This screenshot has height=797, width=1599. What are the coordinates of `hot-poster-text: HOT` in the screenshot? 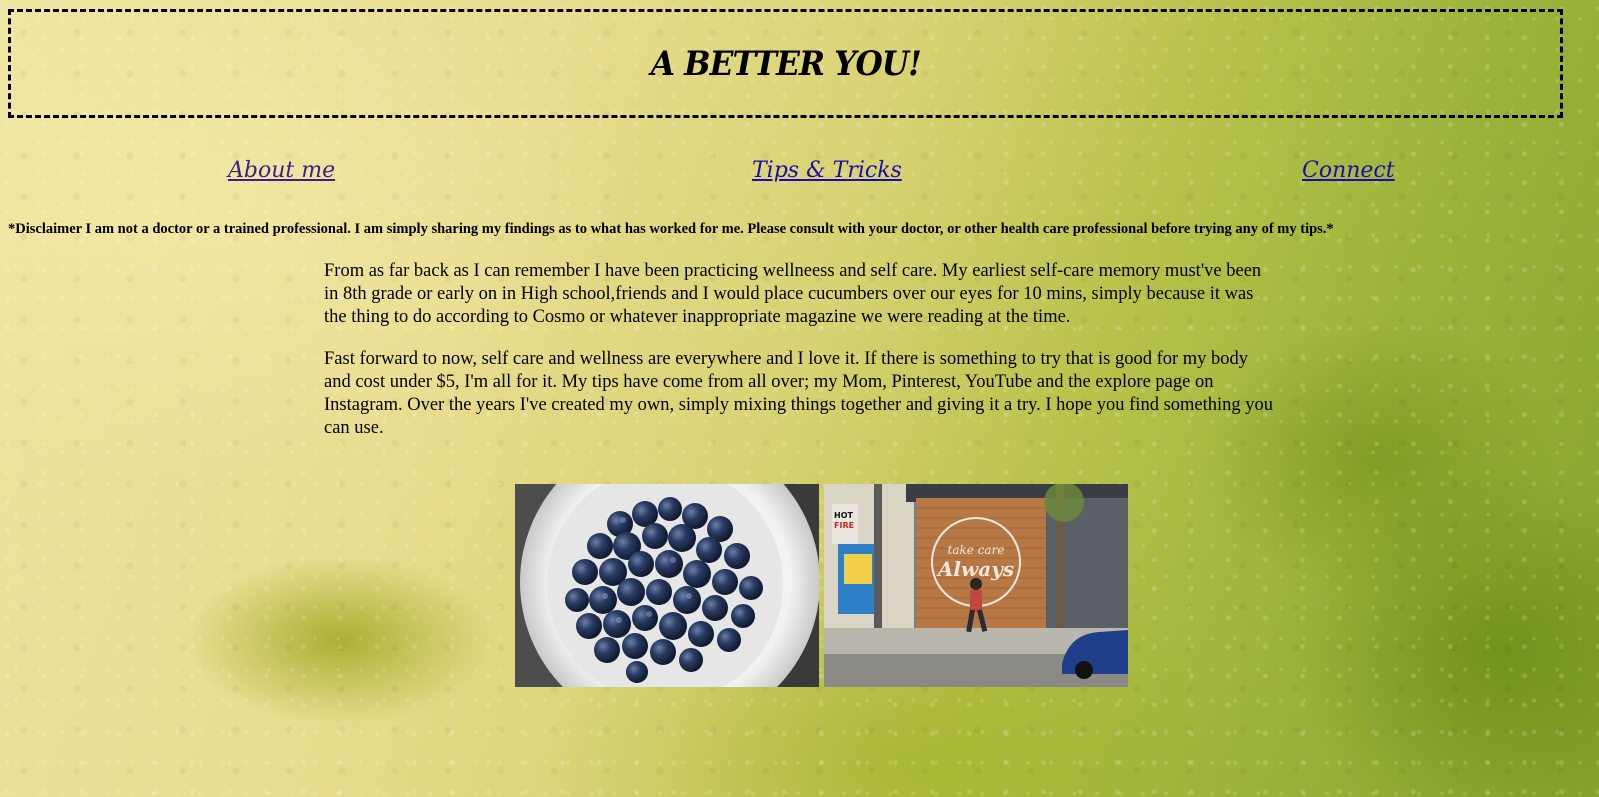 It's located at (843, 515).